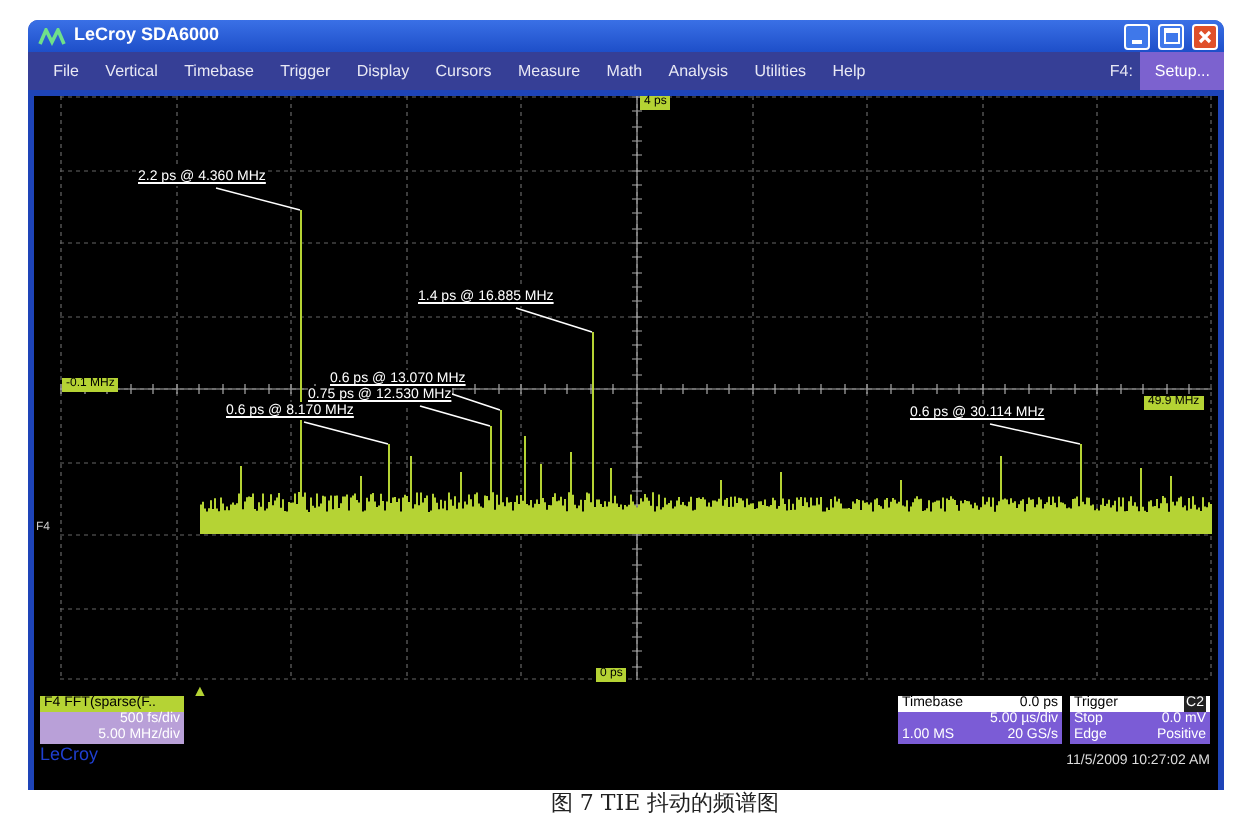 This screenshot has width=1250, height=814. Describe the element at coordinates (849, 71) in the screenshot. I see `menu-item: Help` at that location.